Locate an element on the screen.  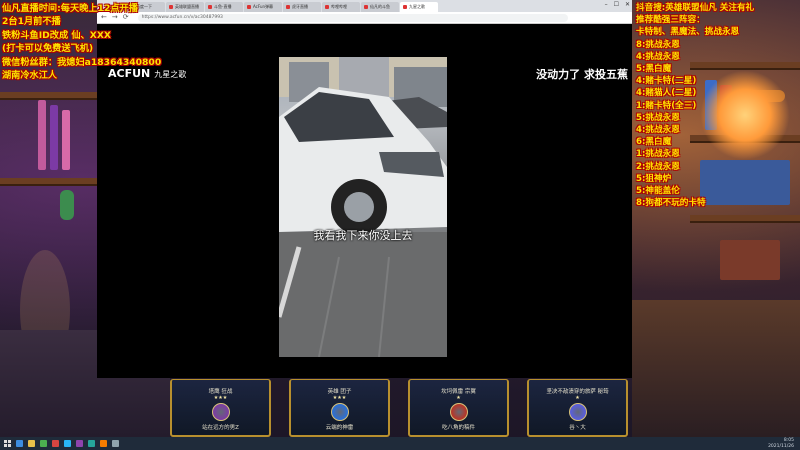
overlay-line: 4:赌卡特(二星) is located at coordinates (666, 81).